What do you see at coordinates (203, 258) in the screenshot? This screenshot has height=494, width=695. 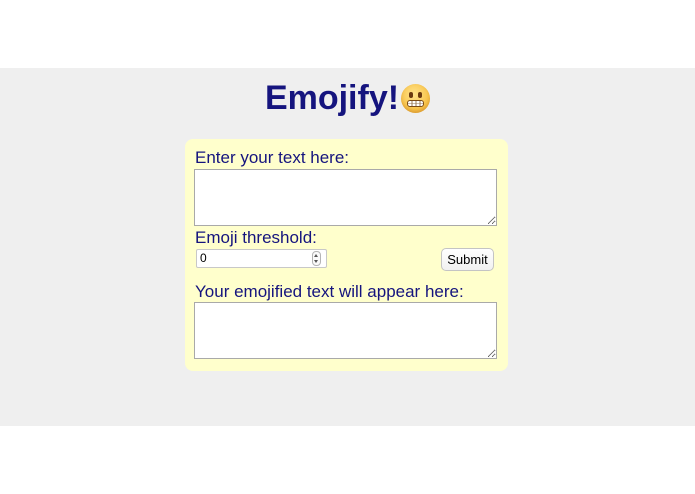 I see `threshold-value: 0` at bounding box center [203, 258].